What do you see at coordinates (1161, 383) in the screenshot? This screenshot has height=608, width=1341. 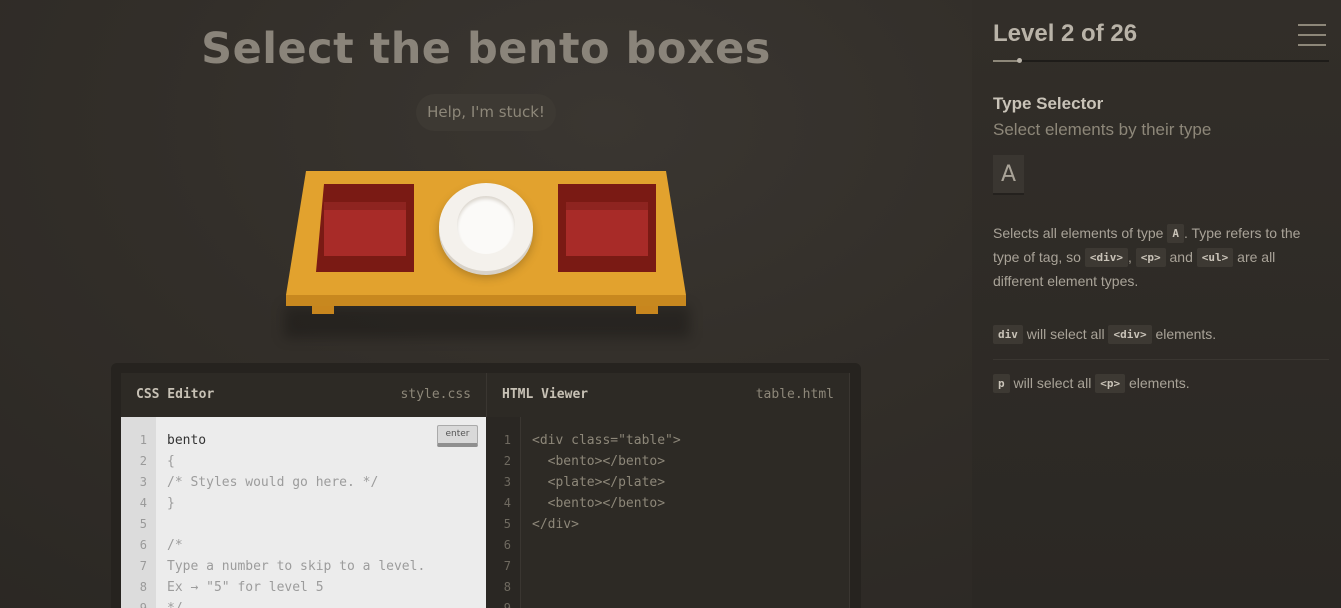 I see `example-p: p will select all <p> elements.` at bounding box center [1161, 383].